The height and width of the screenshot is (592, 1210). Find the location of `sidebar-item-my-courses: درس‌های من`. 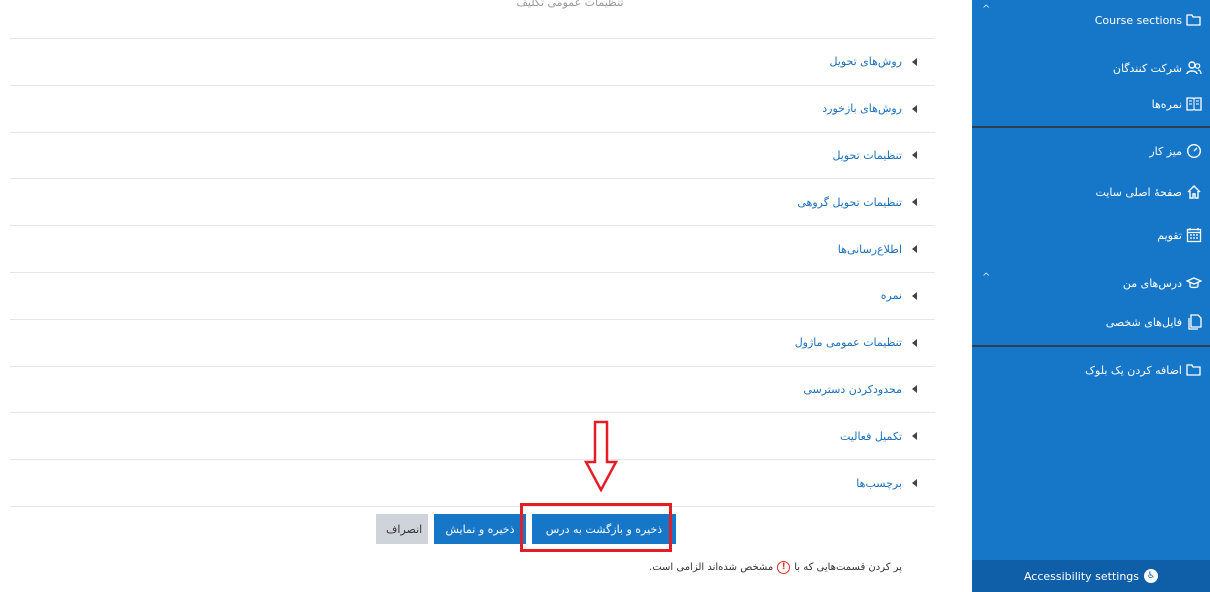

sidebar-item-my-courses: درس‌های من is located at coordinates (1162, 283).